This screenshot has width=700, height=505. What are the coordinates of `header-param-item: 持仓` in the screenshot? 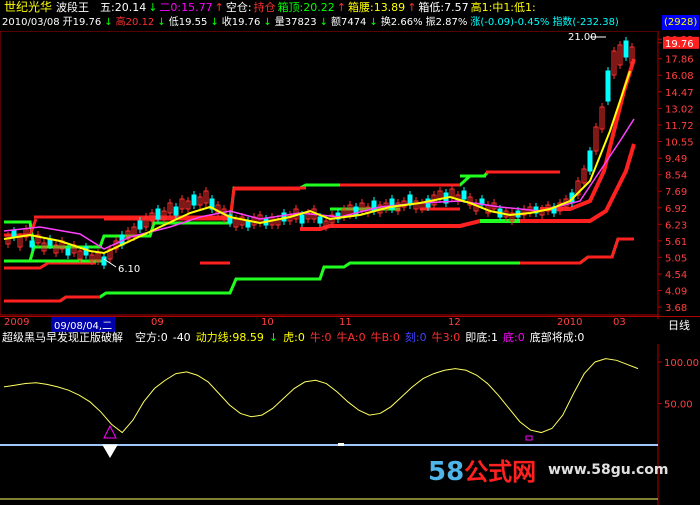 It's located at (264, 7).